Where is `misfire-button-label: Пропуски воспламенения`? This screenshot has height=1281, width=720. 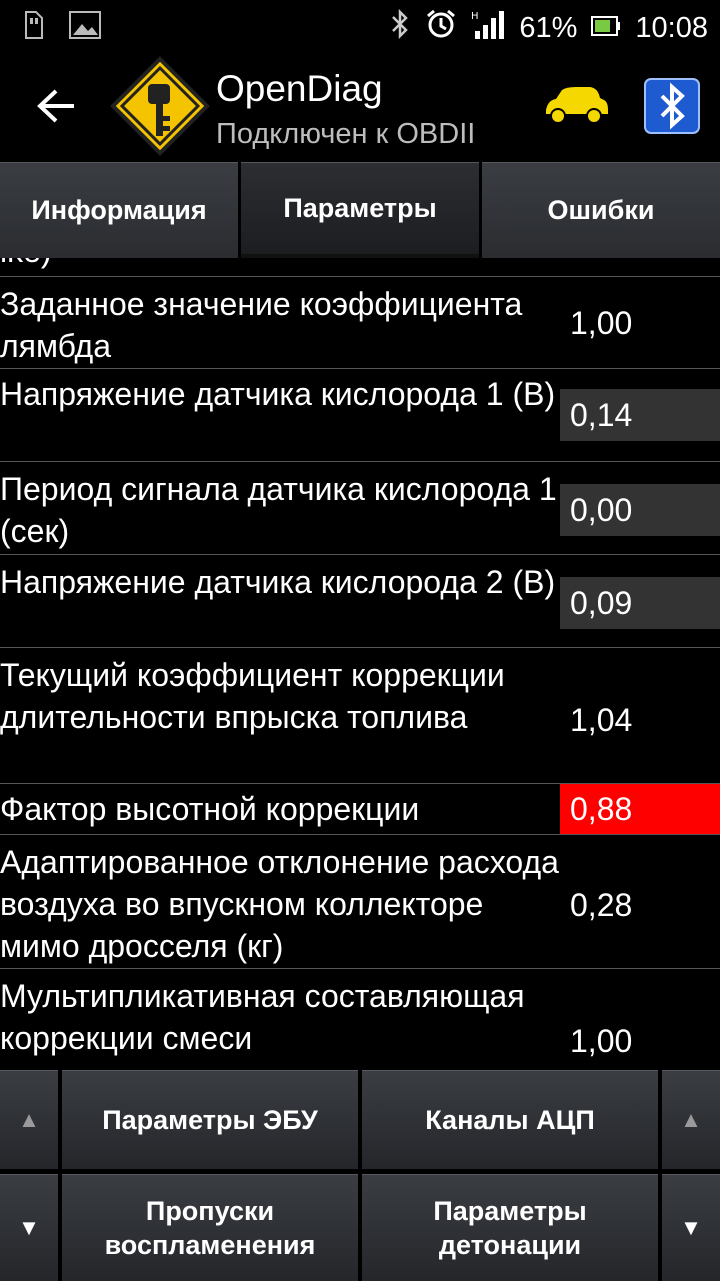
misfire-button-label: Пропуски воспламенения is located at coordinates (210, 1228).